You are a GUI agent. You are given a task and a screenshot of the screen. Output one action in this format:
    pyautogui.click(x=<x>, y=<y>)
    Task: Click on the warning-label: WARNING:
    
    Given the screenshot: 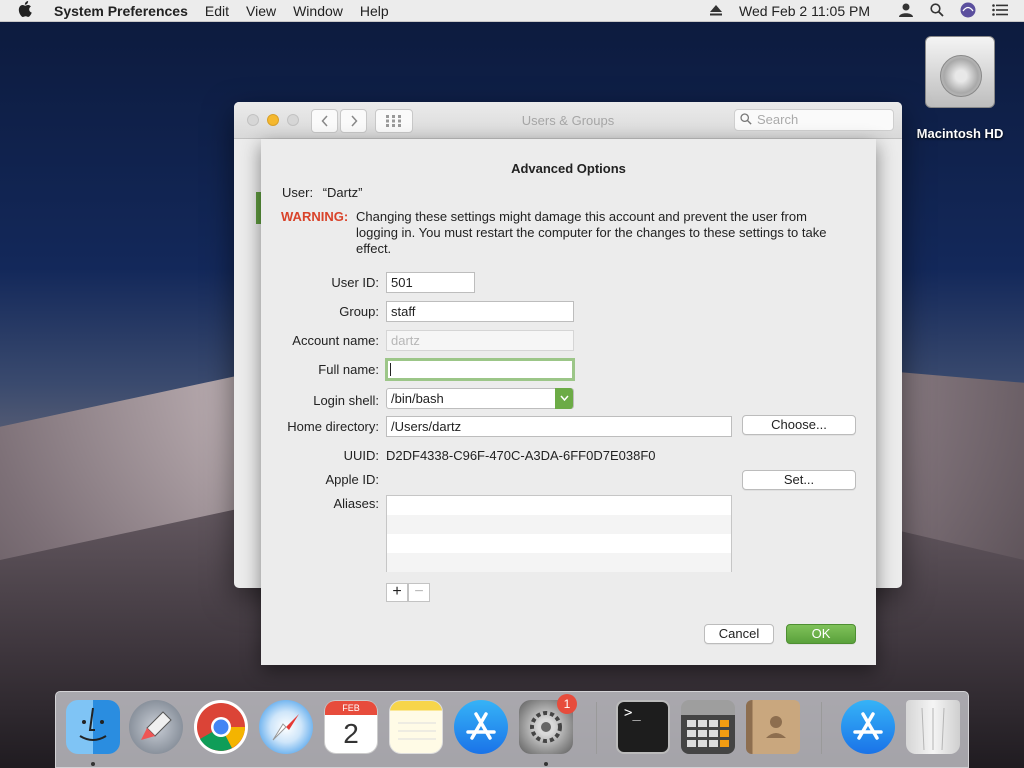 What is the action you would take?
    pyautogui.click(x=315, y=216)
    